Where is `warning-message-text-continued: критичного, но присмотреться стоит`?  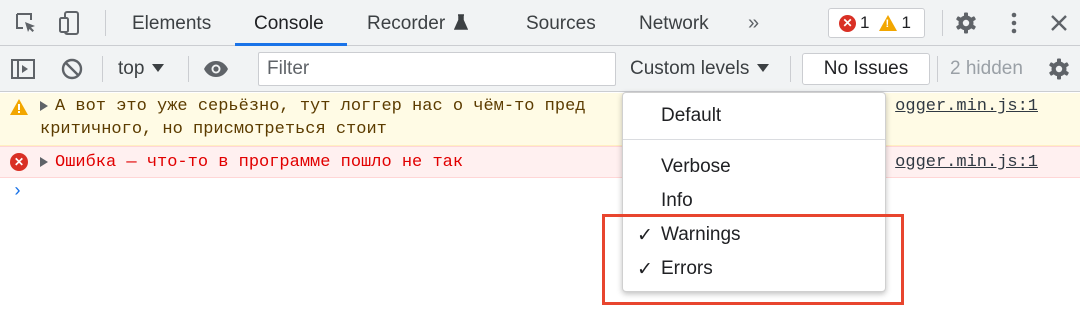 warning-message-text-continued: критичного, но присмотреться стоит is located at coordinates (213, 129).